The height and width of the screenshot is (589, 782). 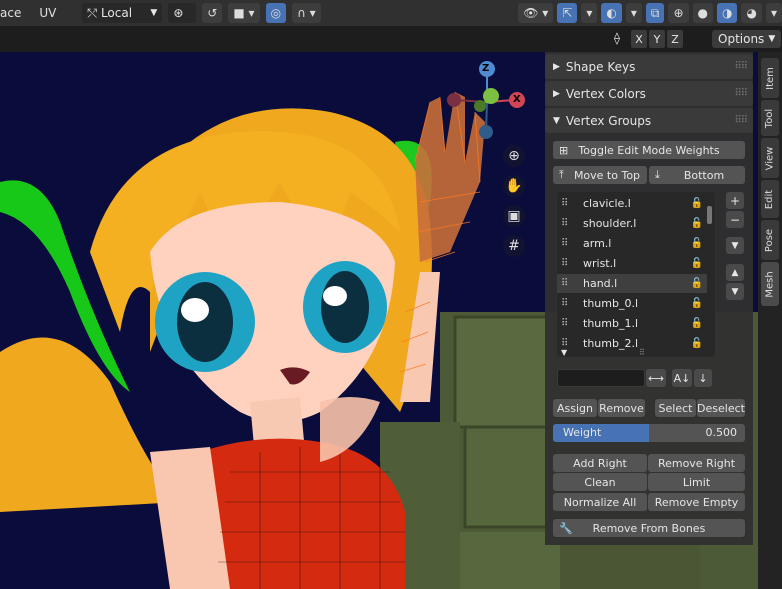 I want to click on list-item: ⠿ thumb_1.l 🔓, so click(x=632, y=323).